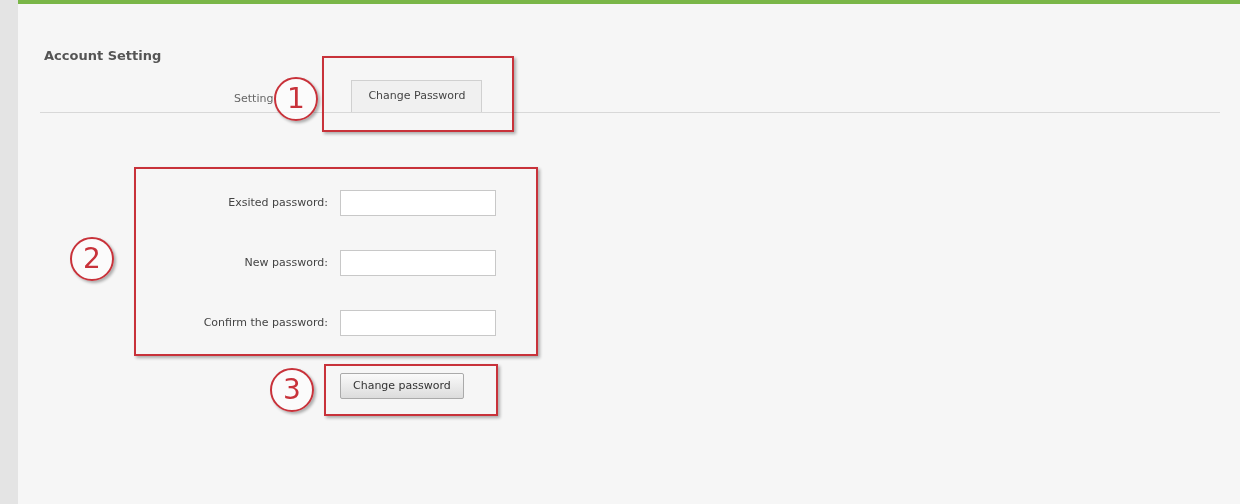 The image size is (1240, 504). Describe the element at coordinates (92, 259) in the screenshot. I see `callout-number: 2` at that location.